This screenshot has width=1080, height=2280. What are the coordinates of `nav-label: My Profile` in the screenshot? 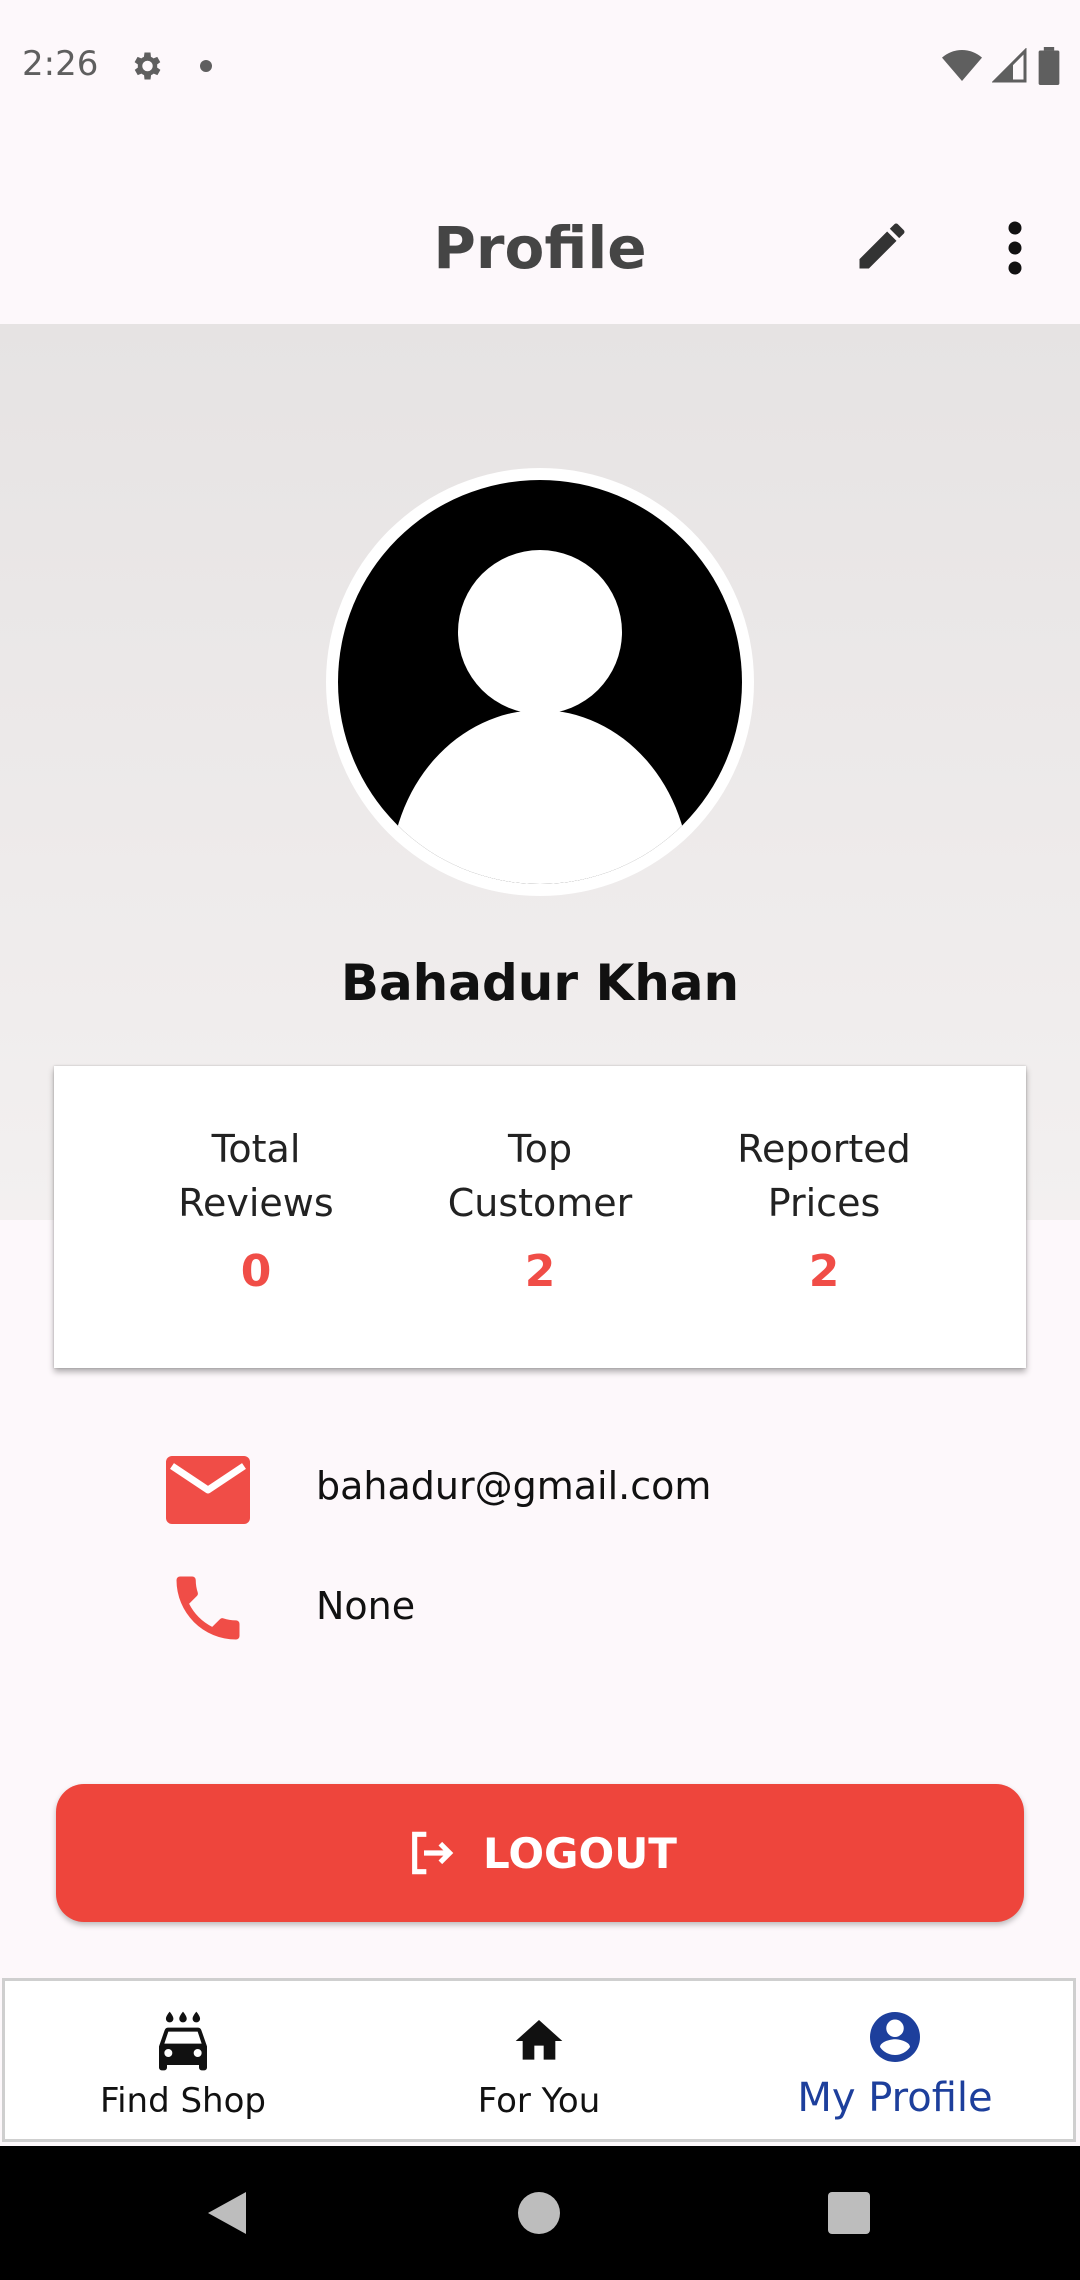 It's located at (895, 2098).